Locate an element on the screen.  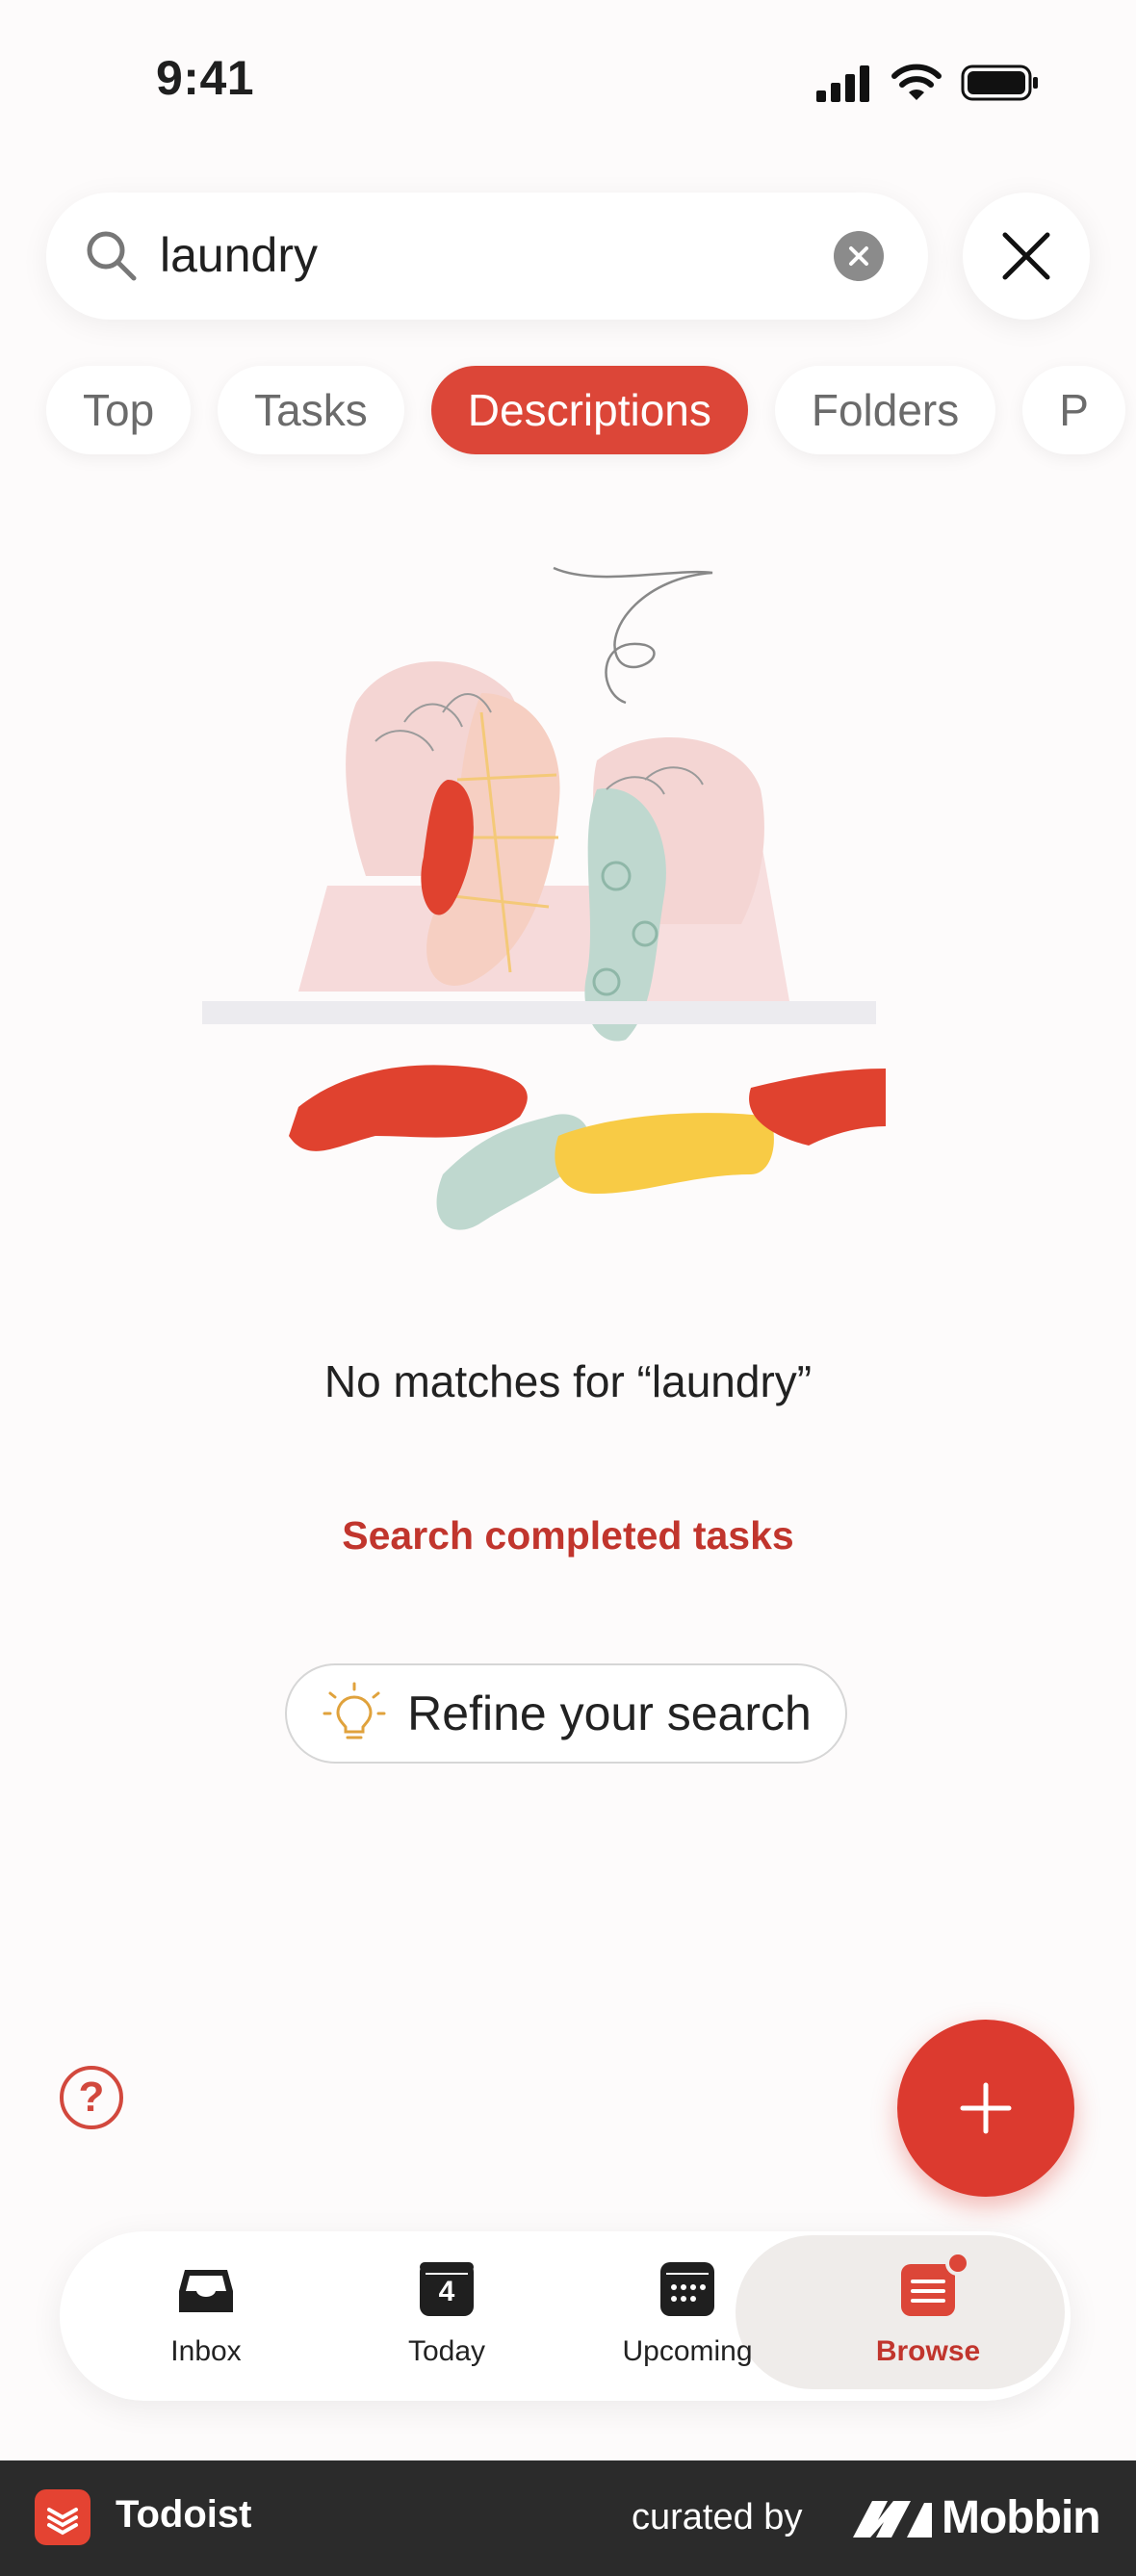
tab-inbox: Inbox is located at coordinates (206, 2316).